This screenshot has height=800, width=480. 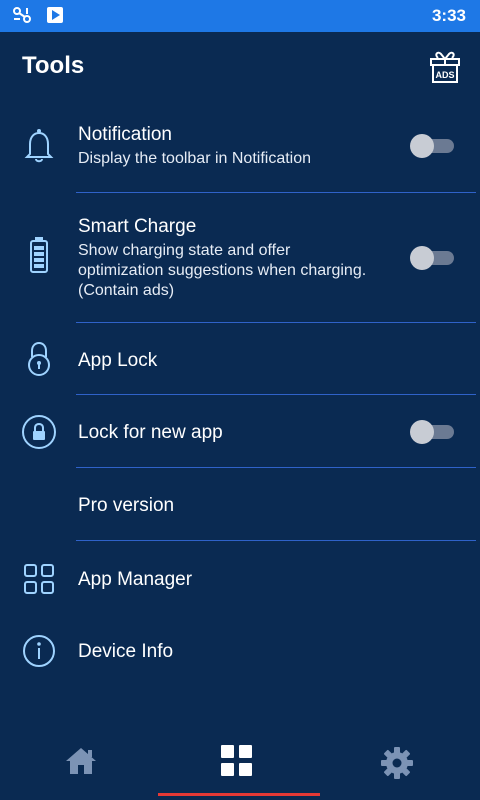 I want to click on item-label: App Lock, so click(x=118, y=360).